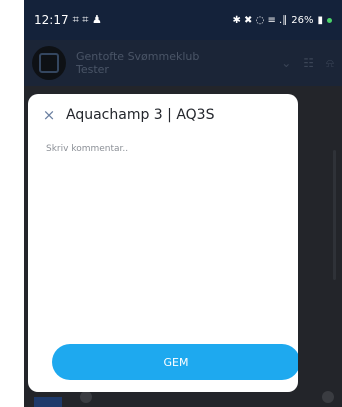  What do you see at coordinates (51, 20) in the screenshot?
I see `status-time: 12:17` at bounding box center [51, 20].